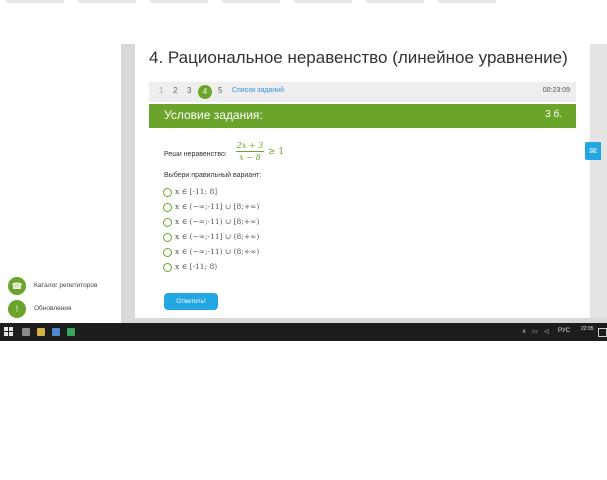 This screenshot has height=480, width=607. What do you see at coordinates (276, 152) in the screenshot?
I see `inequality-relation: ≥ 1` at bounding box center [276, 152].